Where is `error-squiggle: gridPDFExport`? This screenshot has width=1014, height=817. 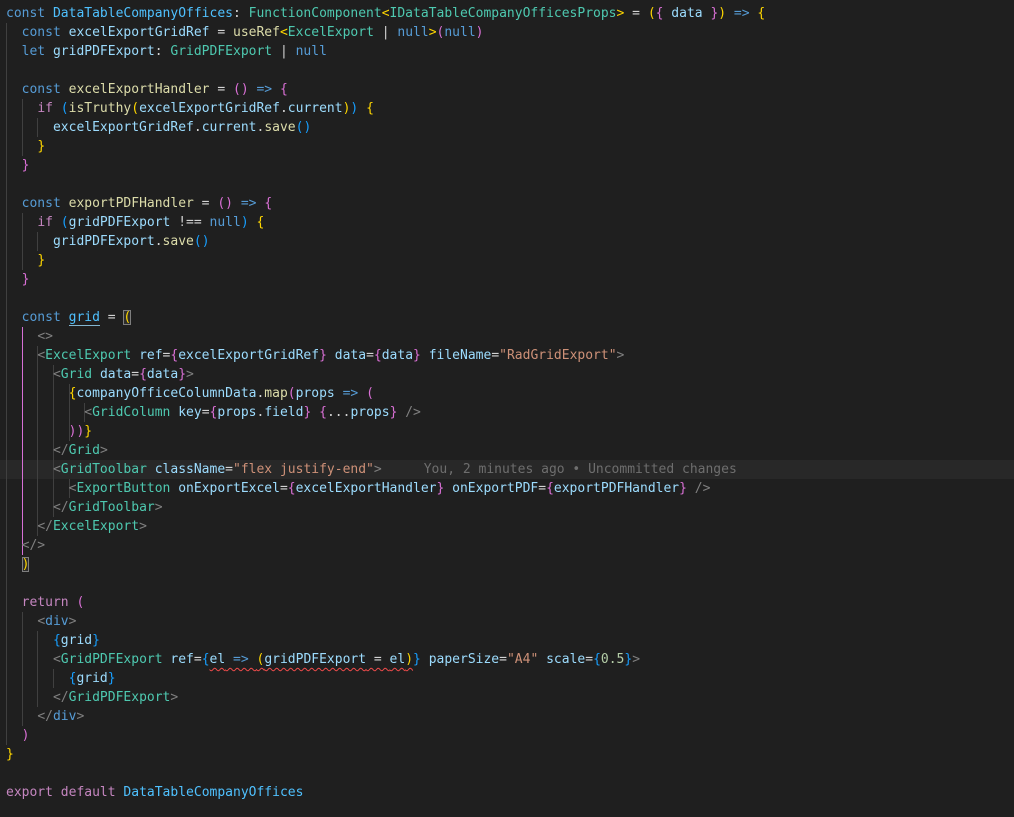 error-squiggle: gridPDFExport is located at coordinates (315, 659).